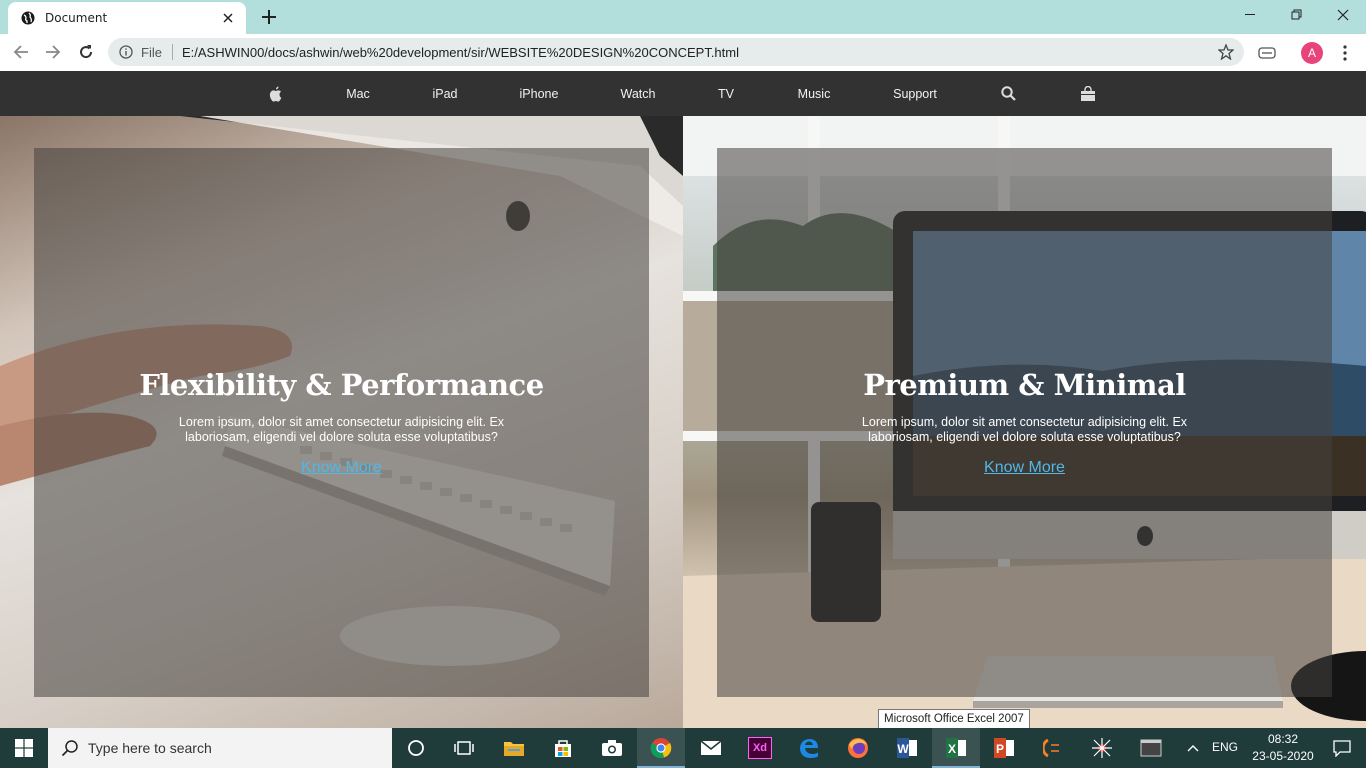 The height and width of the screenshot is (768, 1366). Describe the element at coordinates (1000, 749) in the screenshot. I see `svg-text: P` at that location.